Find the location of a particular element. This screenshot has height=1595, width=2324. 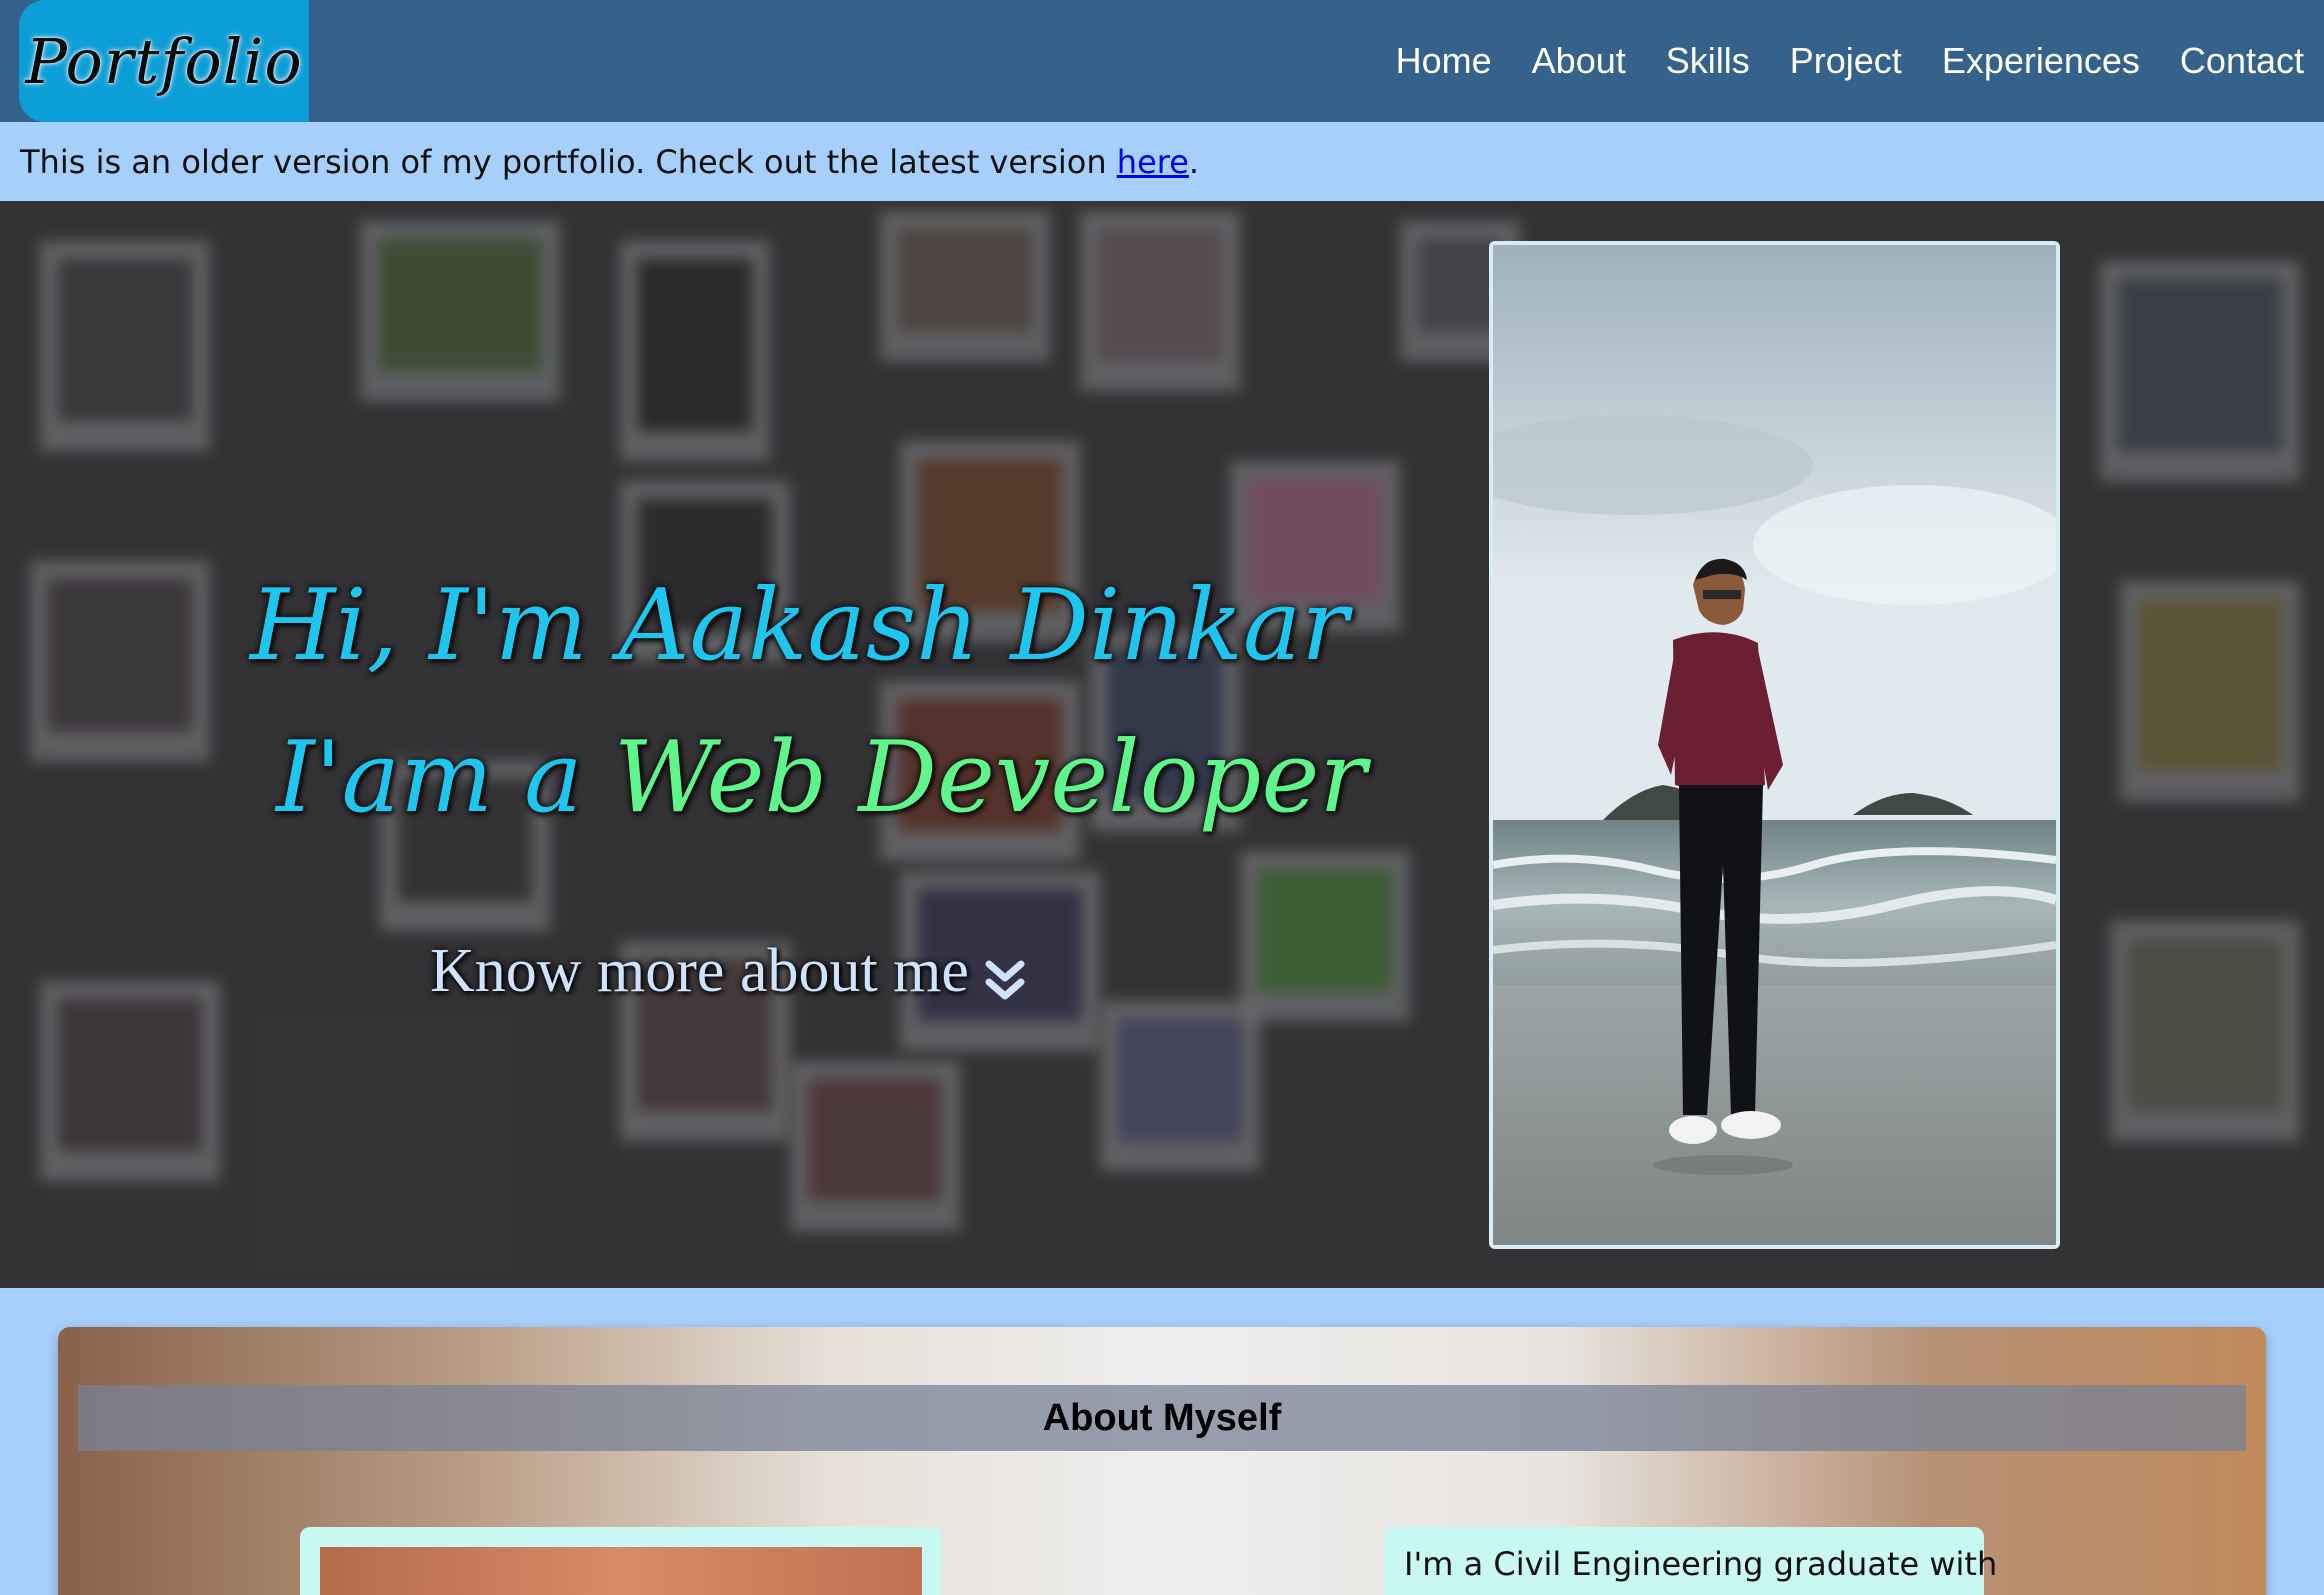

about-intro: I'm a Civil Engineering graduate with is located at coordinates (1701, 1564).